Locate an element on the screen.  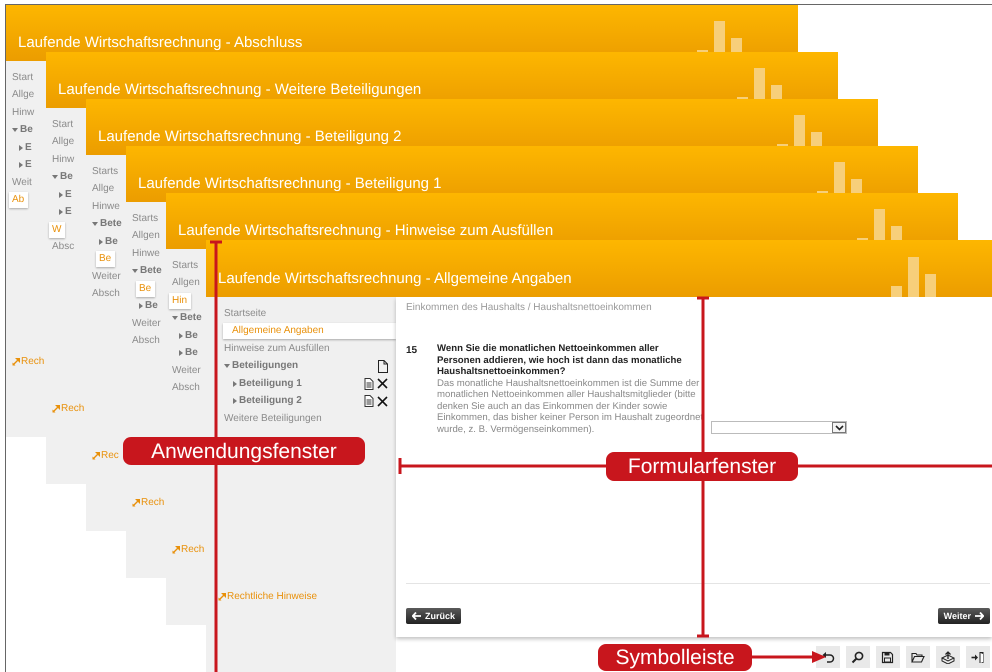
legal-link: Rec is located at coordinates (102, 455).